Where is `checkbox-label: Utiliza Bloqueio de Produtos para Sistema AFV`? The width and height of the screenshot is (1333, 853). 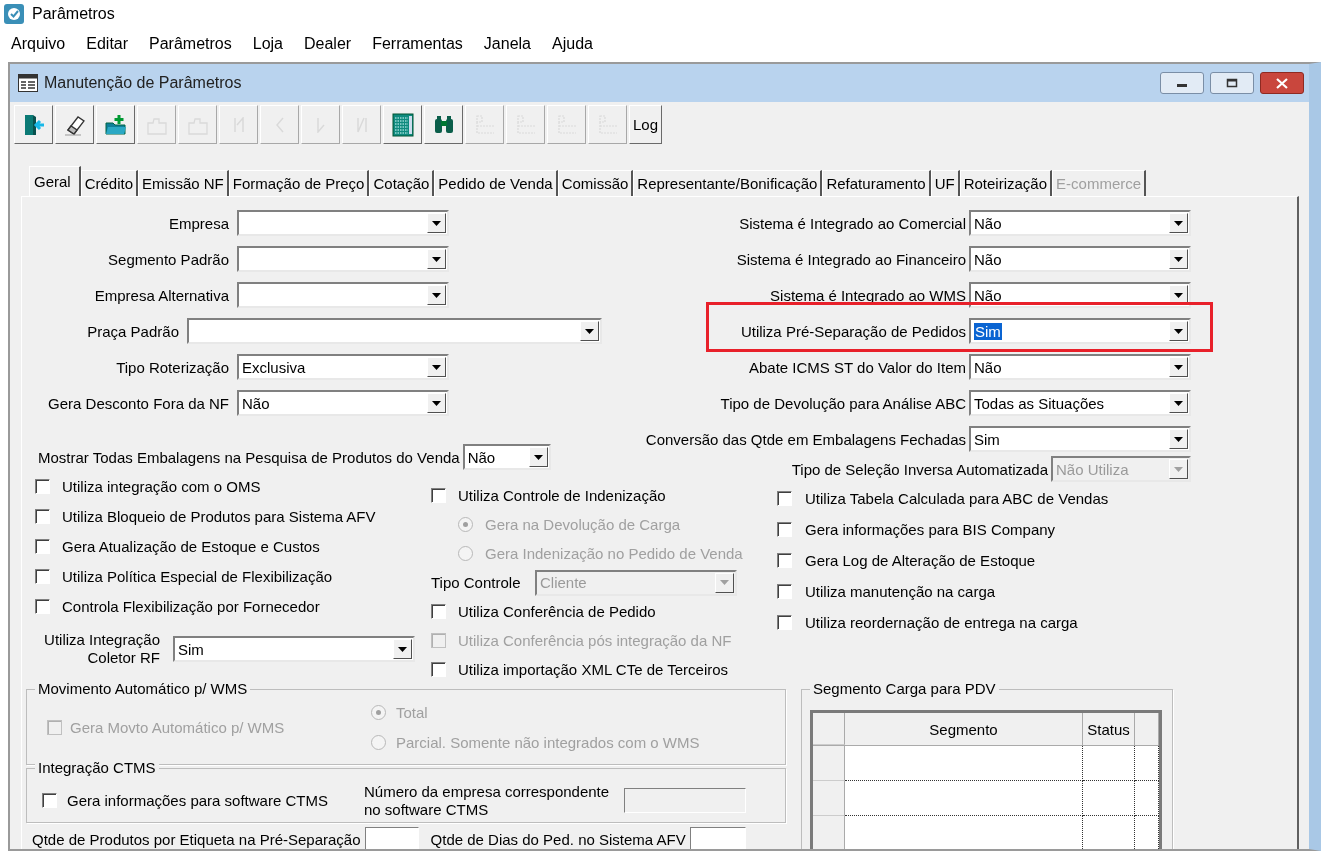
checkbox-label: Utiliza Bloqueio de Produtos para Sistema AFV is located at coordinates (219, 516).